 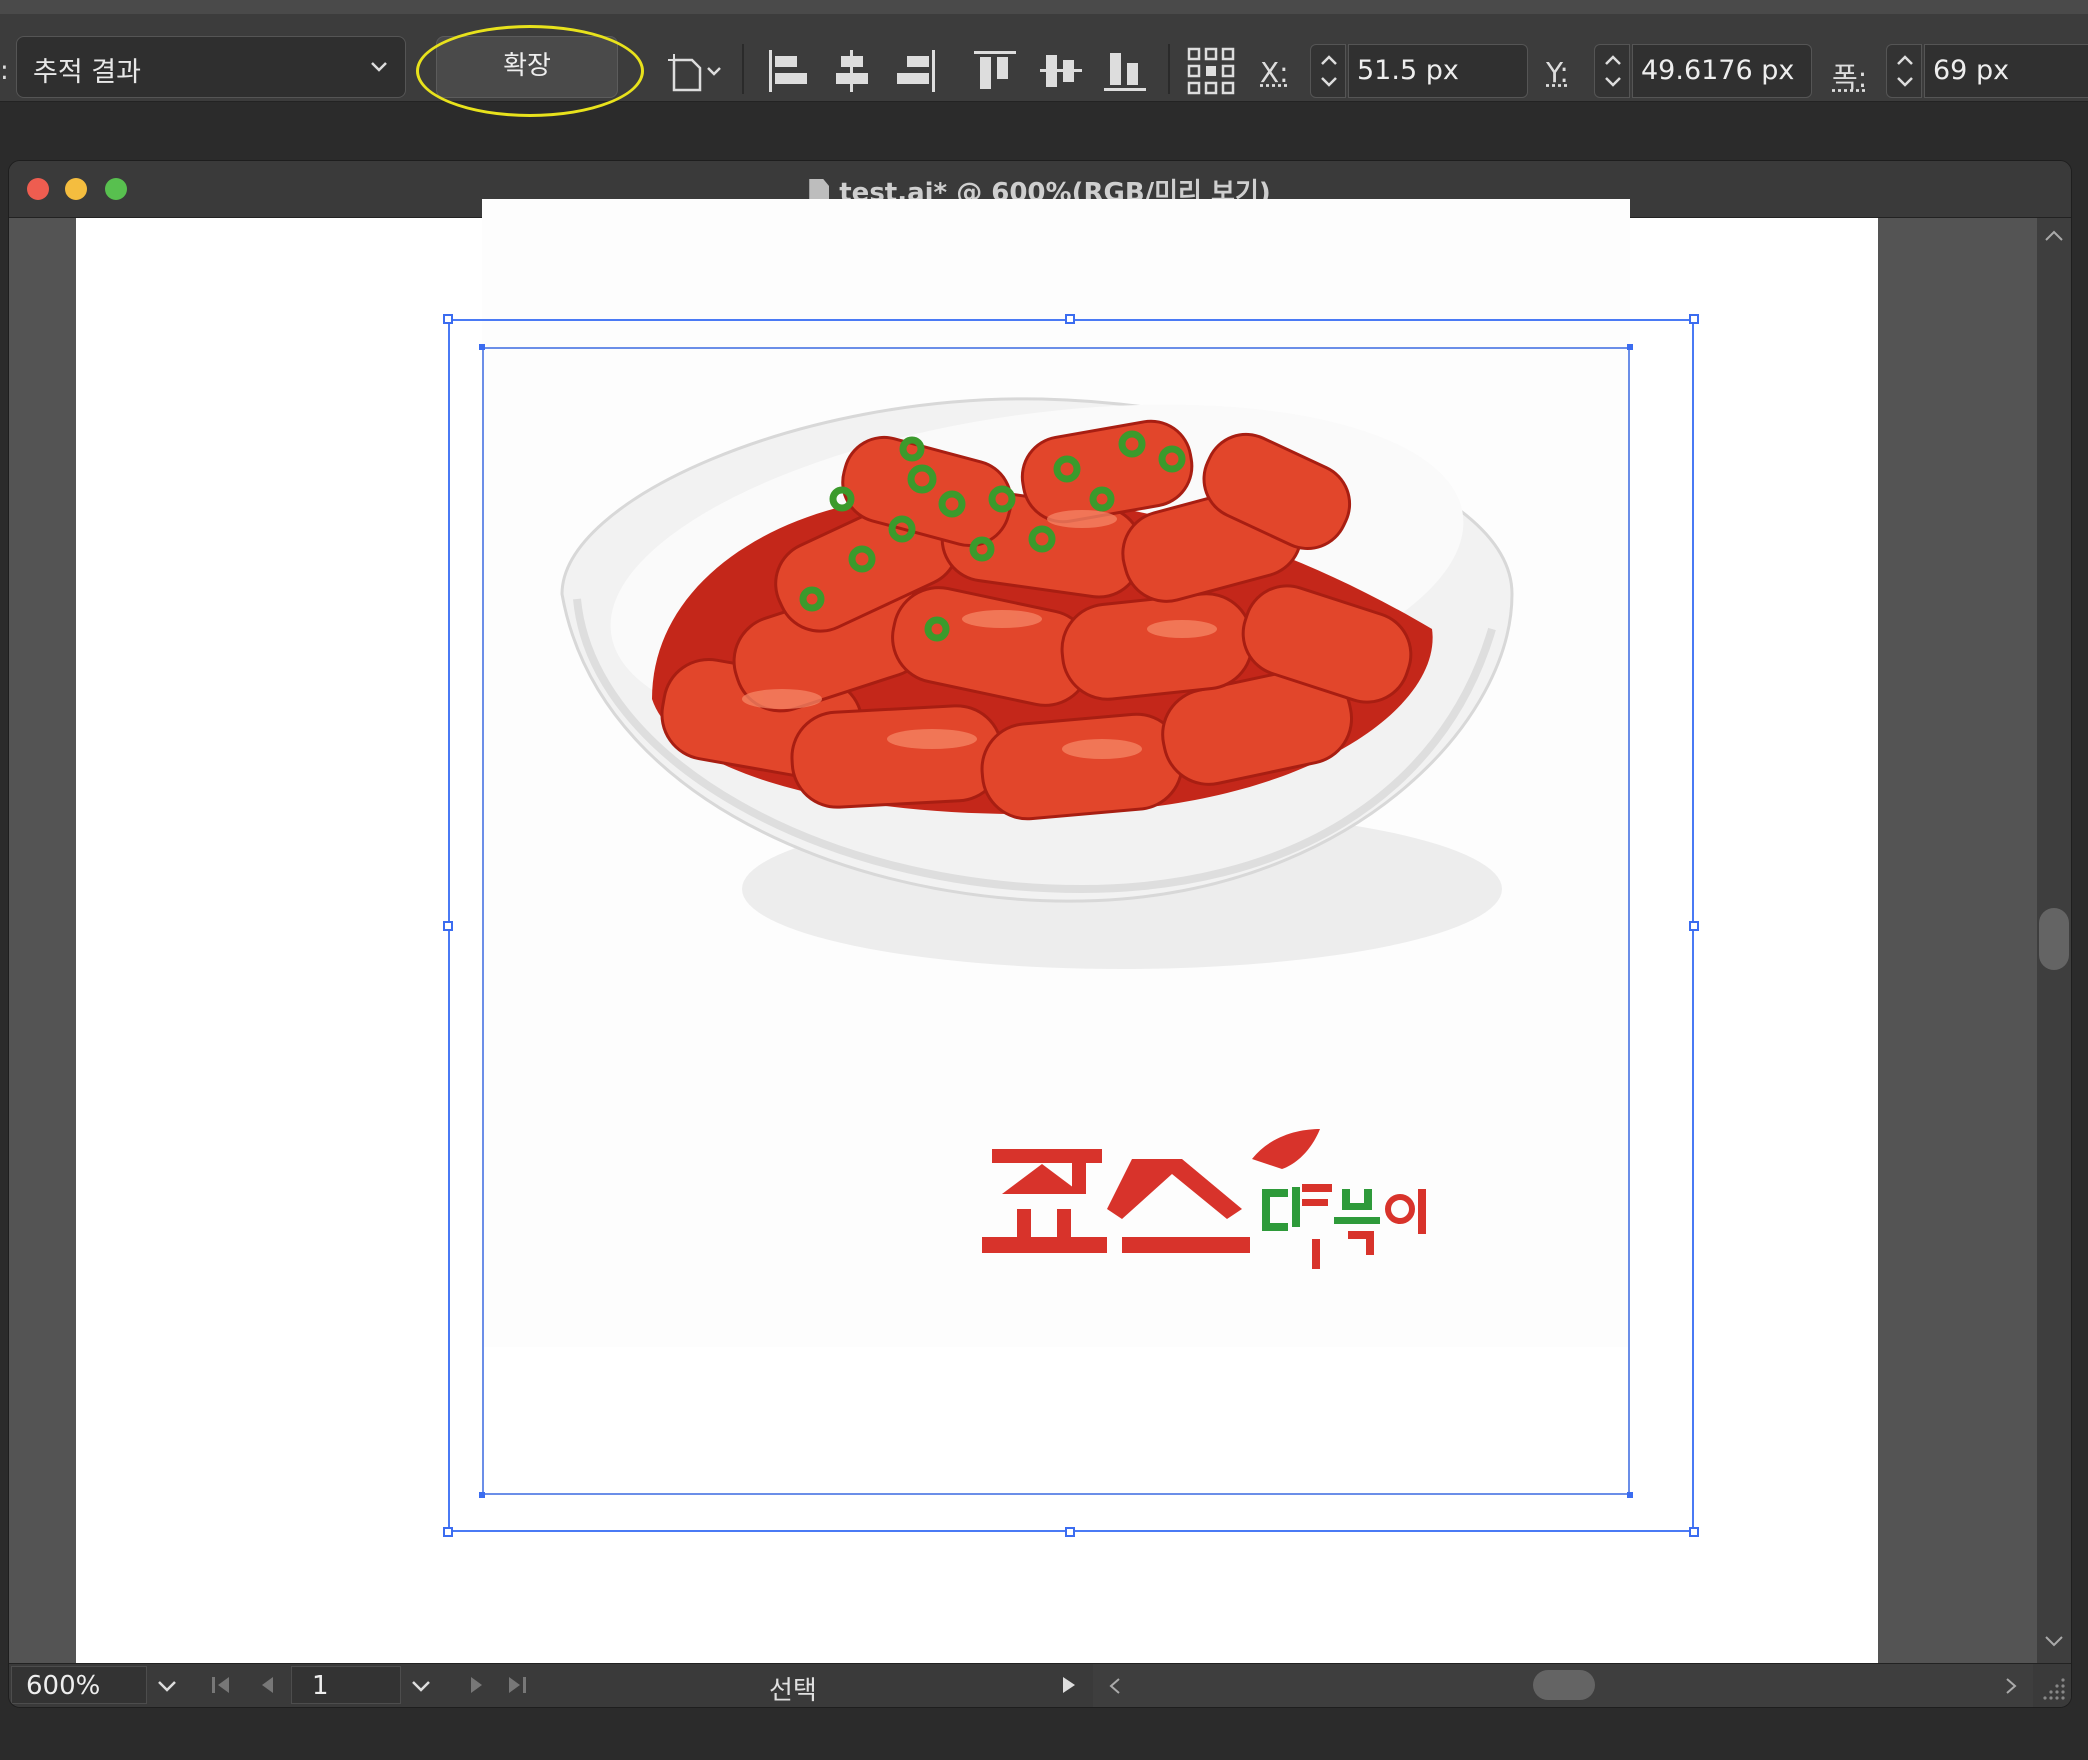 What do you see at coordinates (1438, 71) in the screenshot?
I see `x-field: 51.5 px` at bounding box center [1438, 71].